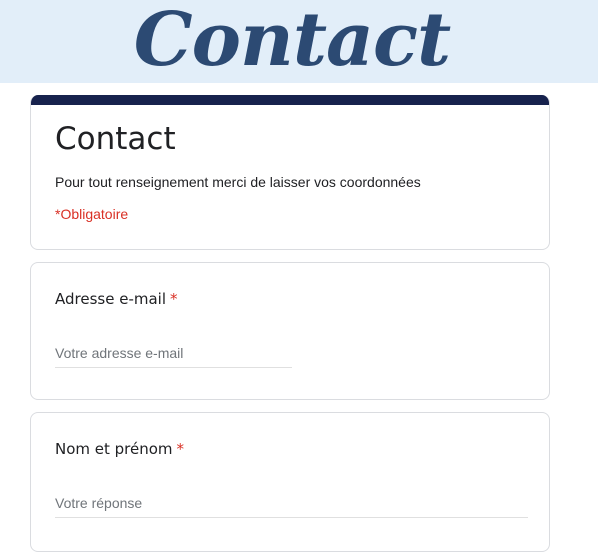 The height and width of the screenshot is (552, 598). I want to click on question-label-text: Adresse e-mail, so click(110, 299).